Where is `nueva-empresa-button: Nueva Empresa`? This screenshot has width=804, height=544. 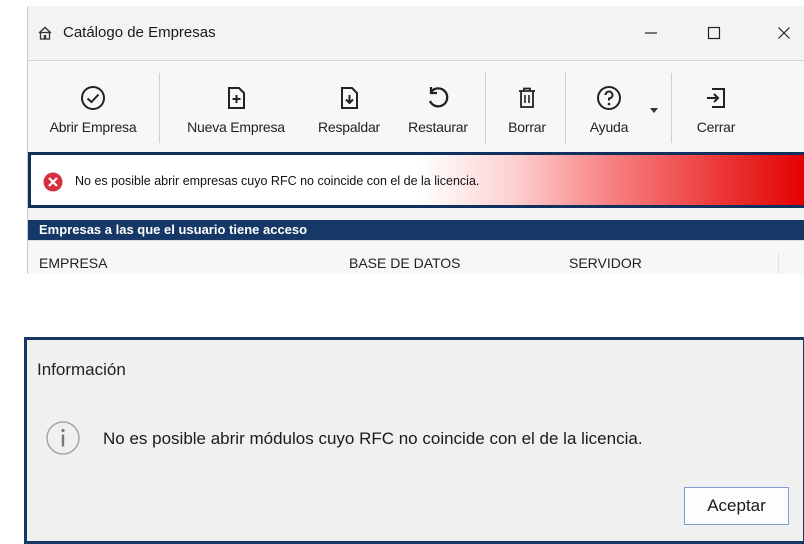 nueva-empresa-button: Nueva Empresa is located at coordinates (236, 107).